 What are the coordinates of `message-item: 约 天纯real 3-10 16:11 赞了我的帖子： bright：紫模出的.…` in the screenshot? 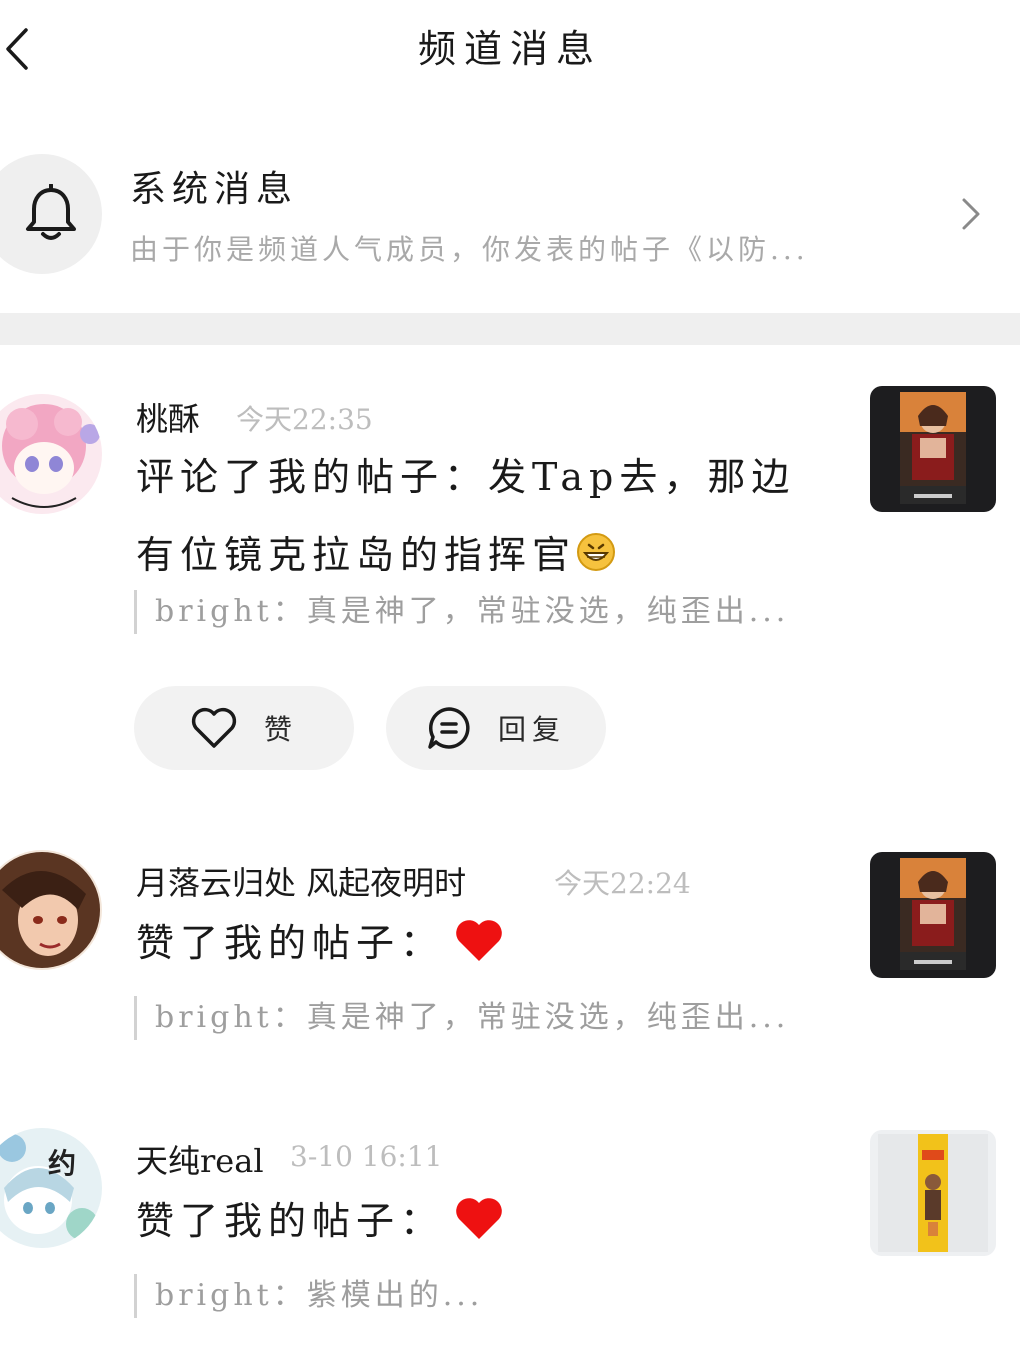 It's located at (510, 1226).